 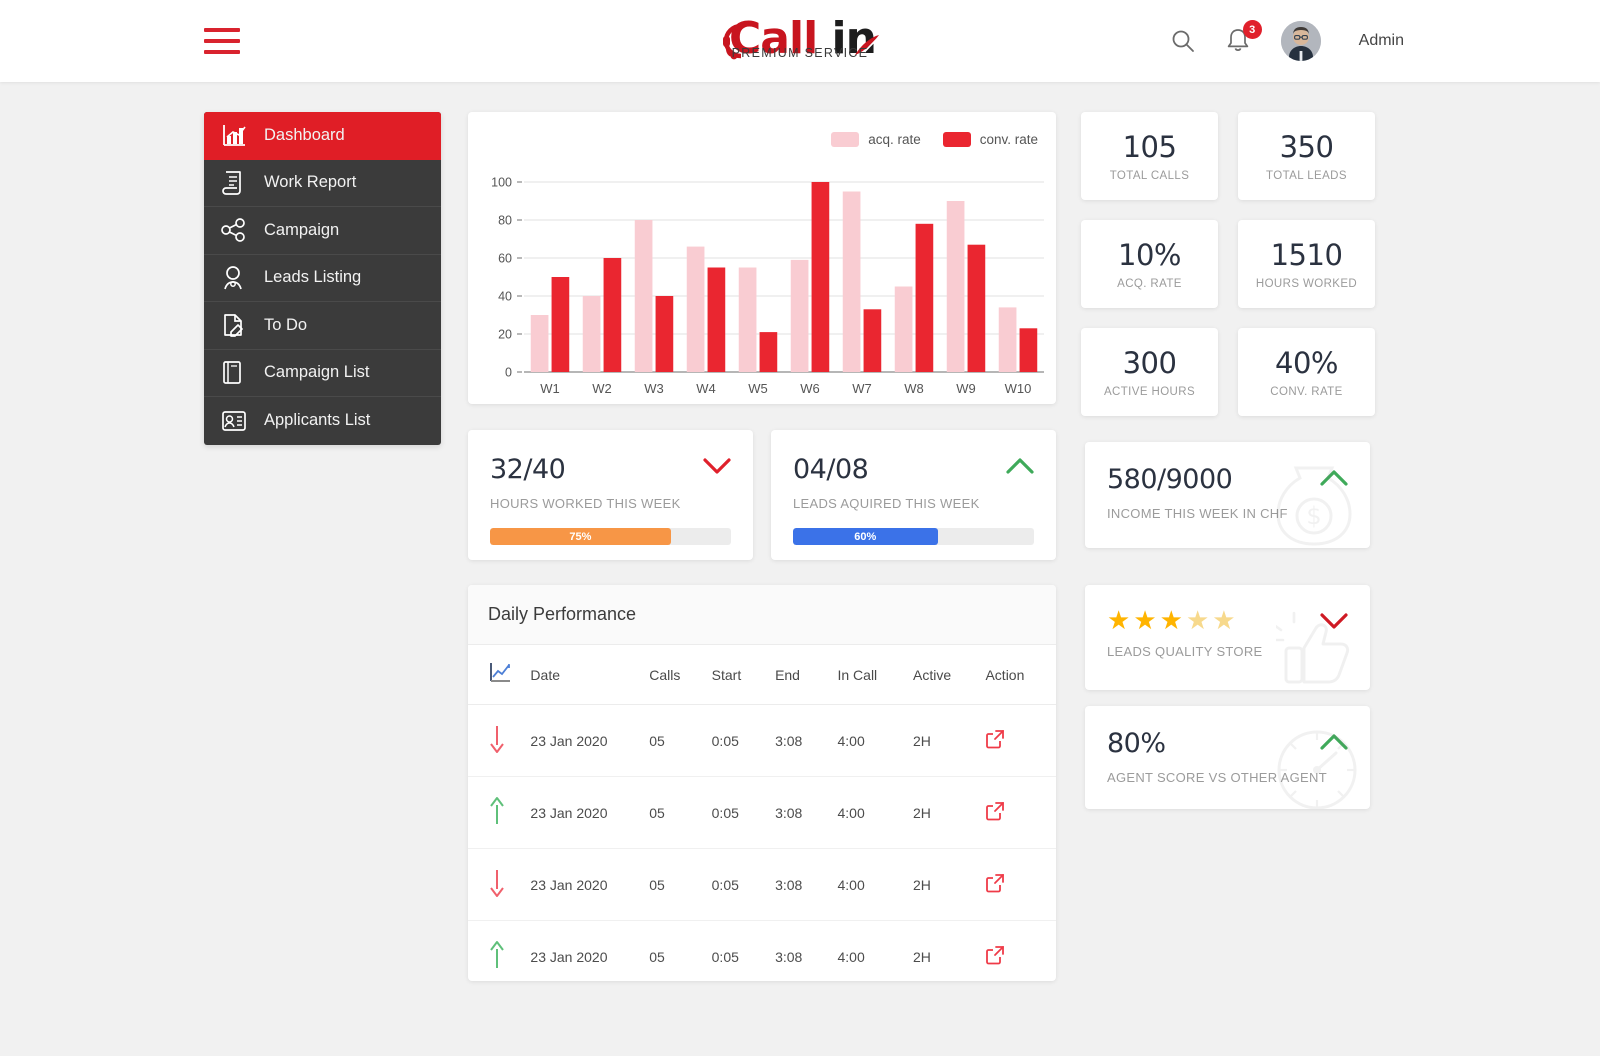 What do you see at coordinates (865, 536) in the screenshot?
I see `leads-acquired-percent: 60%` at bounding box center [865, 536].